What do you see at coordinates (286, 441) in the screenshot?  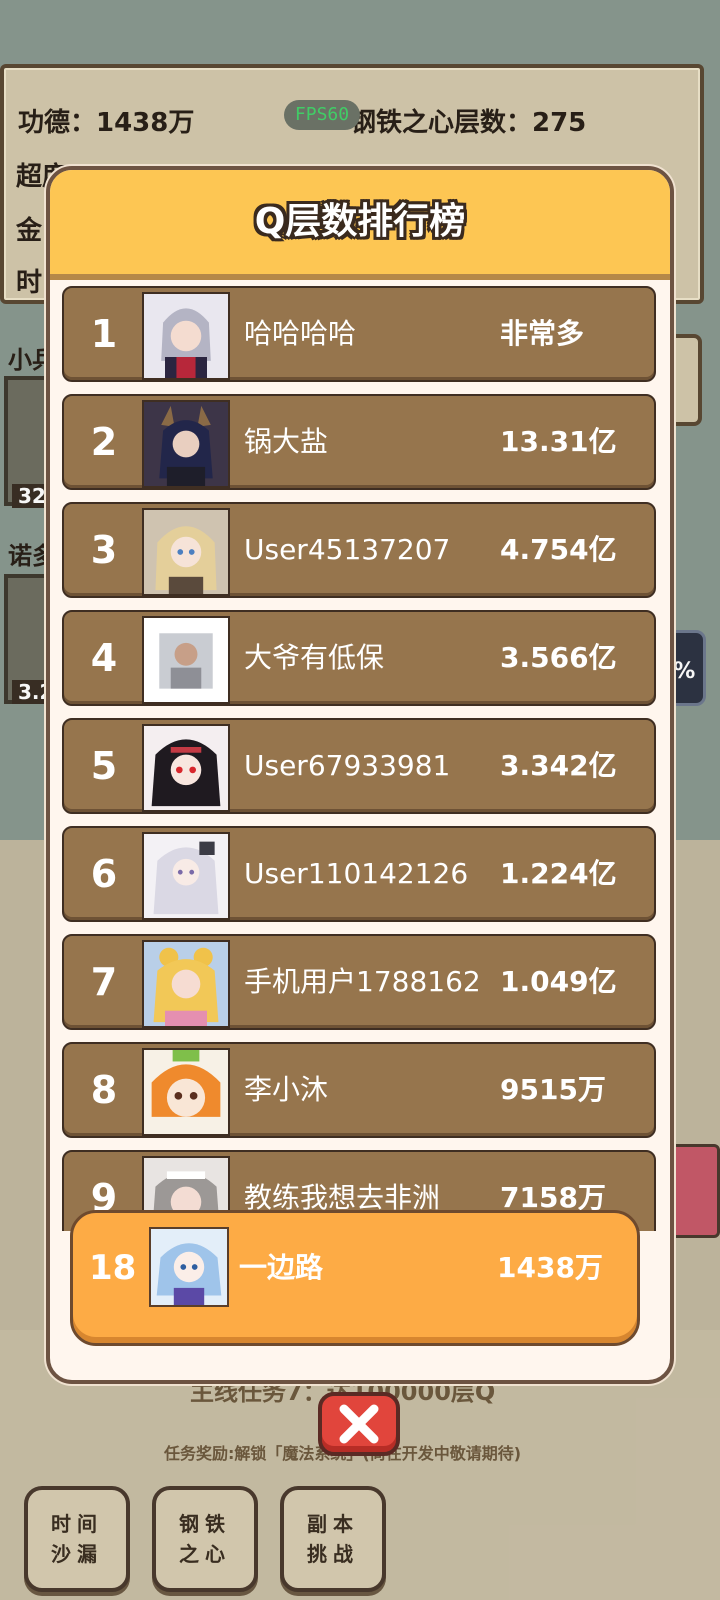 I see `row-player-name: 锅大盐` at bounding box center [286, 441].